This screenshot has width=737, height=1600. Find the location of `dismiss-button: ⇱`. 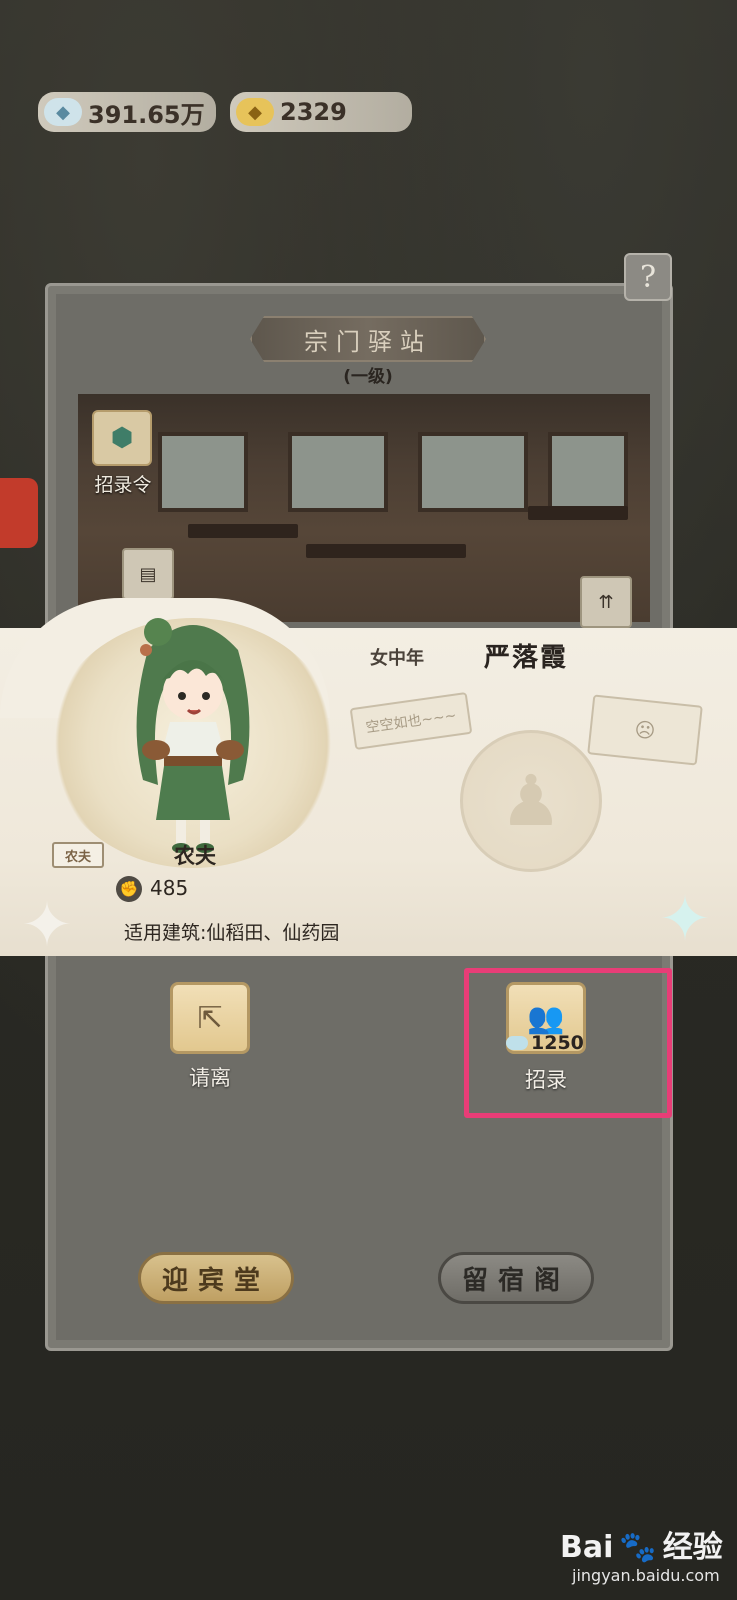

dismiss-button: ⇱ is located at coordinates (210, 1018).